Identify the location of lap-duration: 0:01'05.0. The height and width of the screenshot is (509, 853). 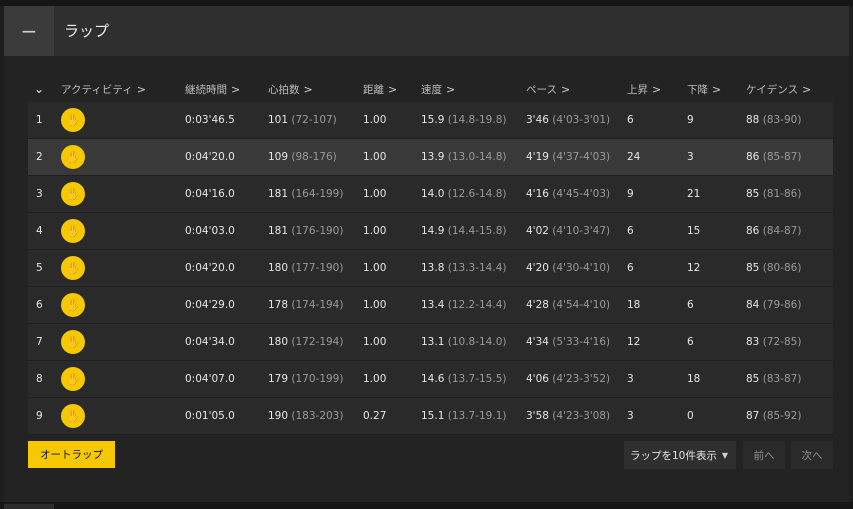
(210, 416).